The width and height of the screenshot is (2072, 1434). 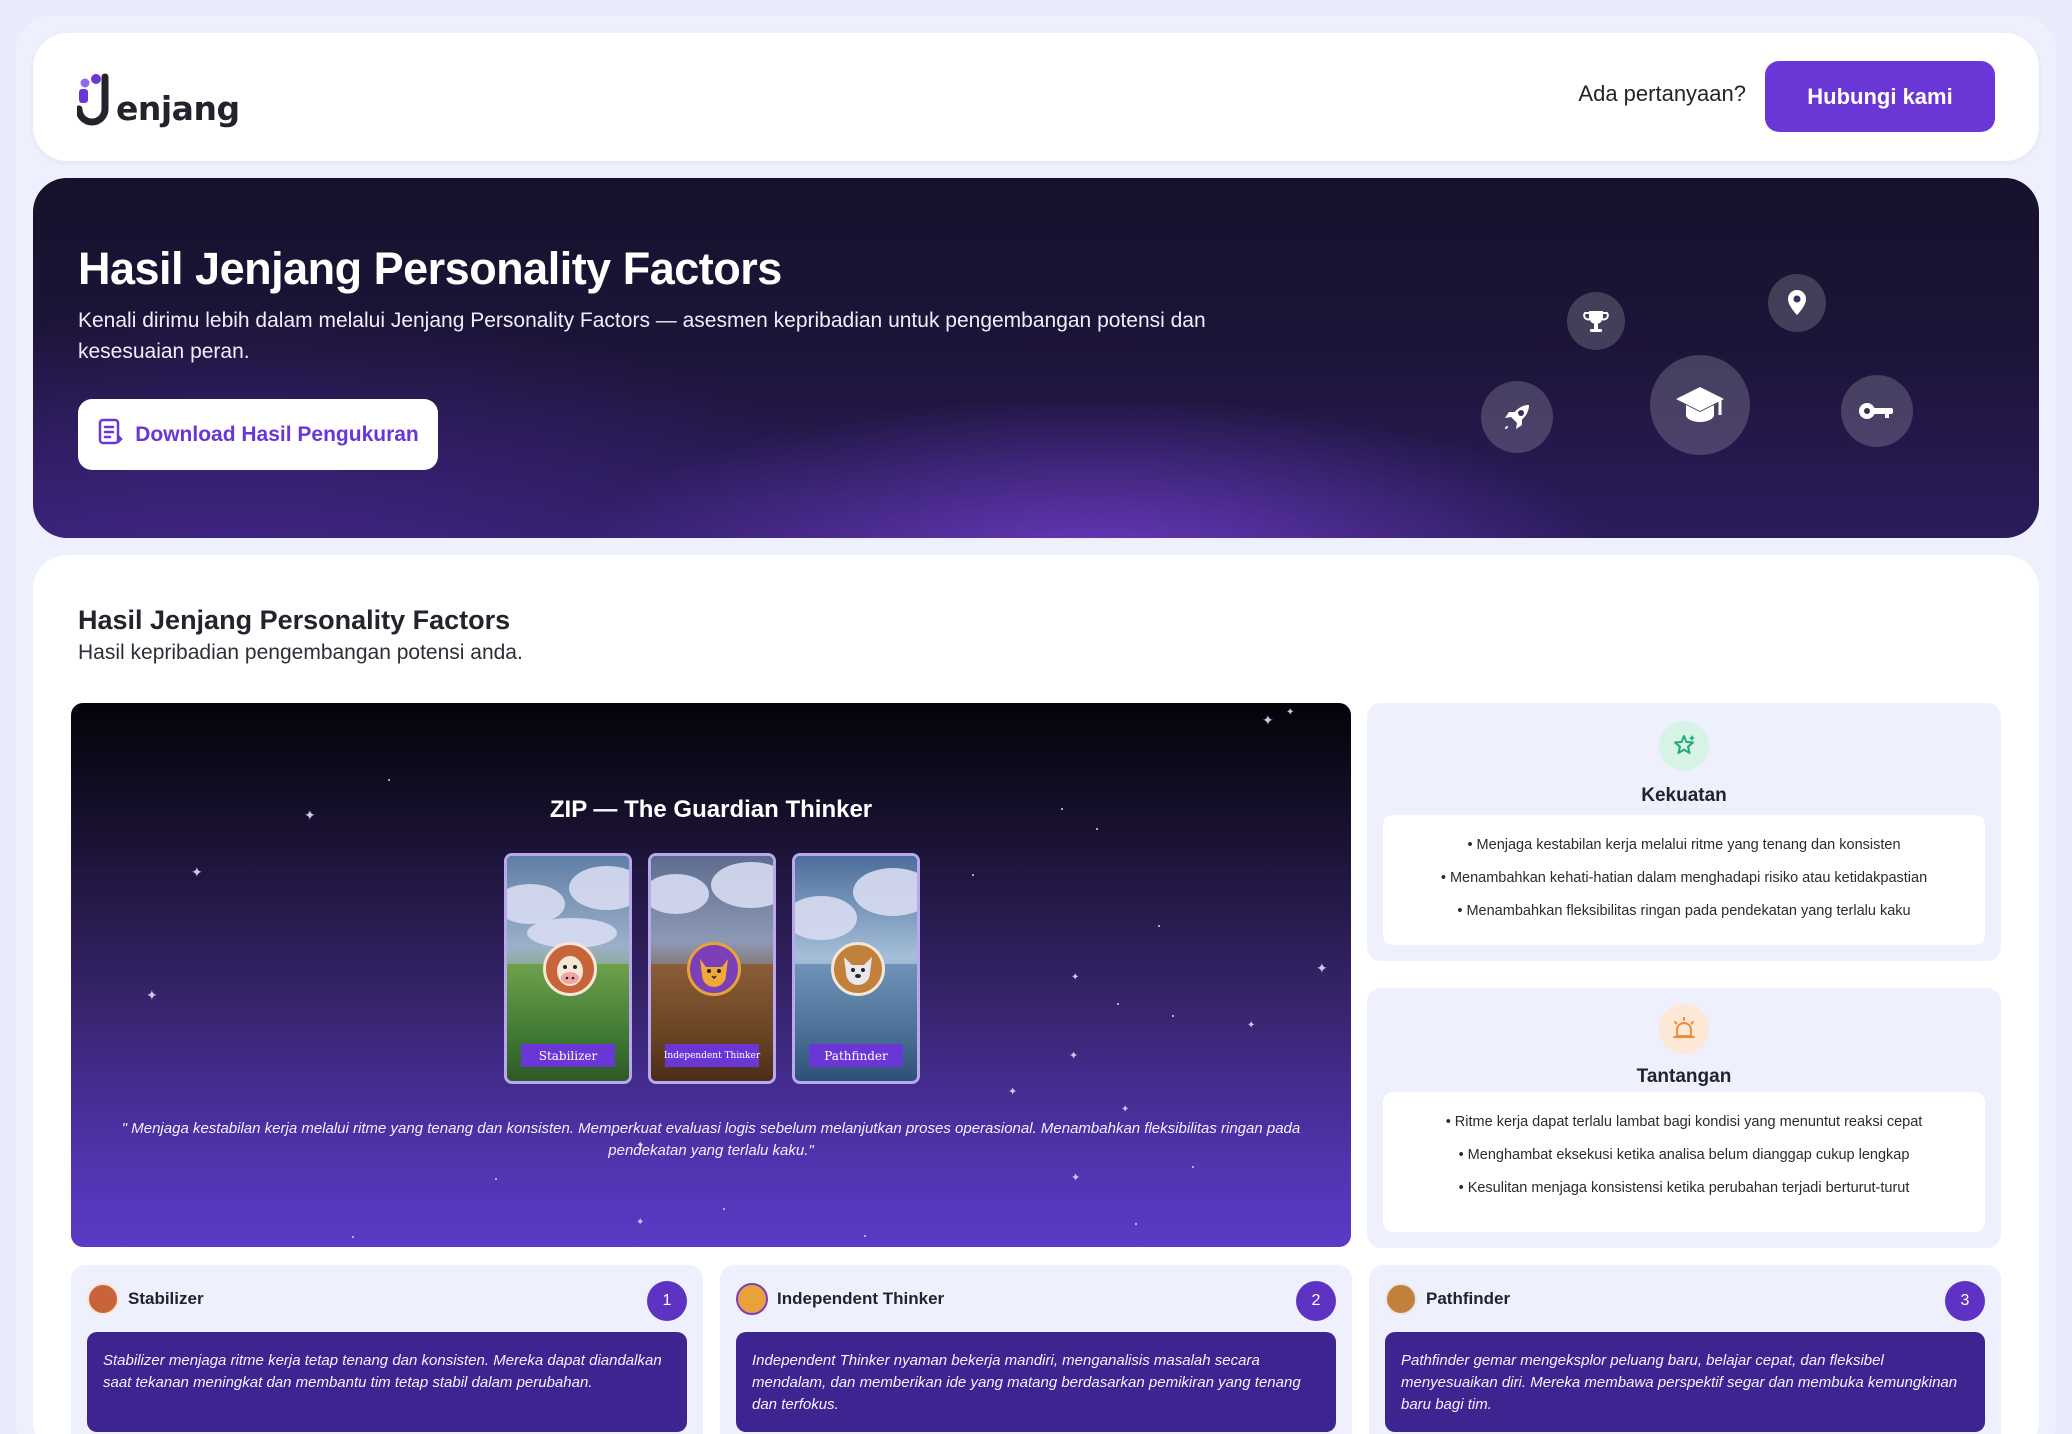 What do you see at coordinates (110, 435) in the screenshot?
I see `document-icon` at bounding box center [110, 435].